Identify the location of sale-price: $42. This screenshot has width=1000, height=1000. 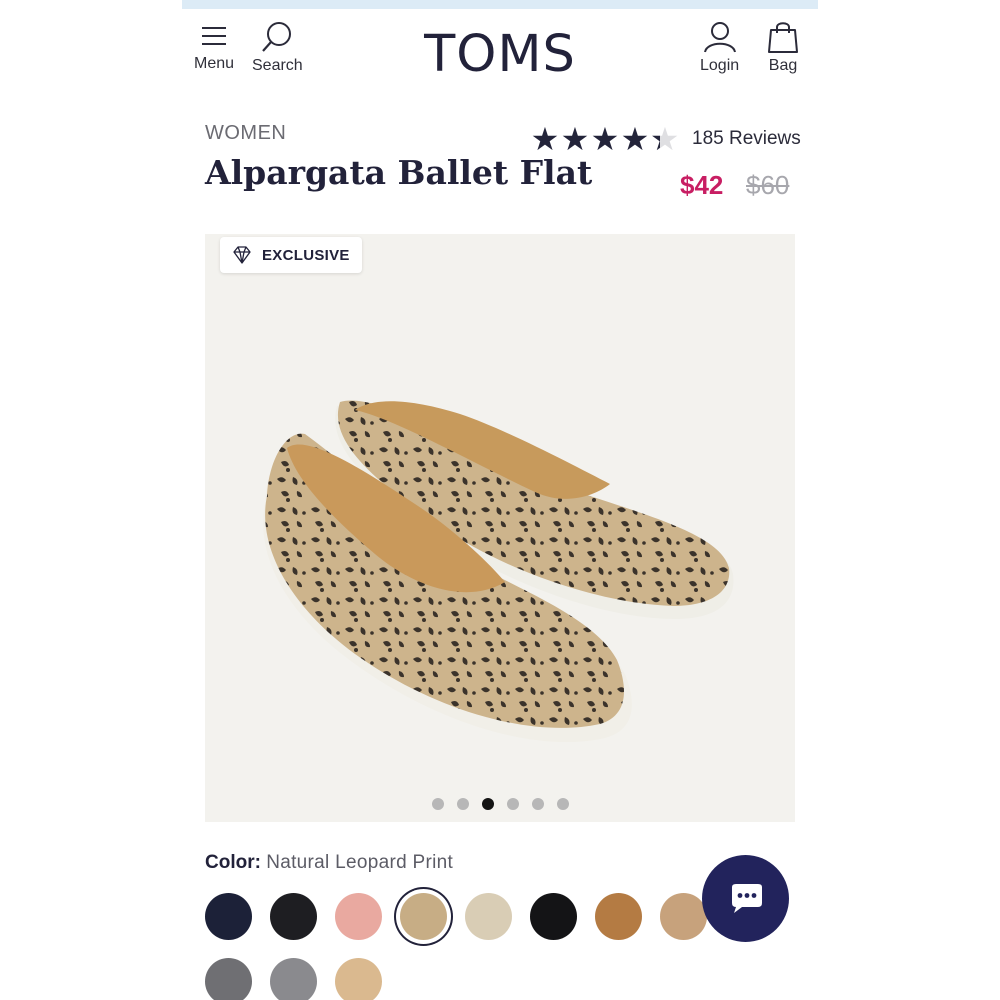
(702, 185).